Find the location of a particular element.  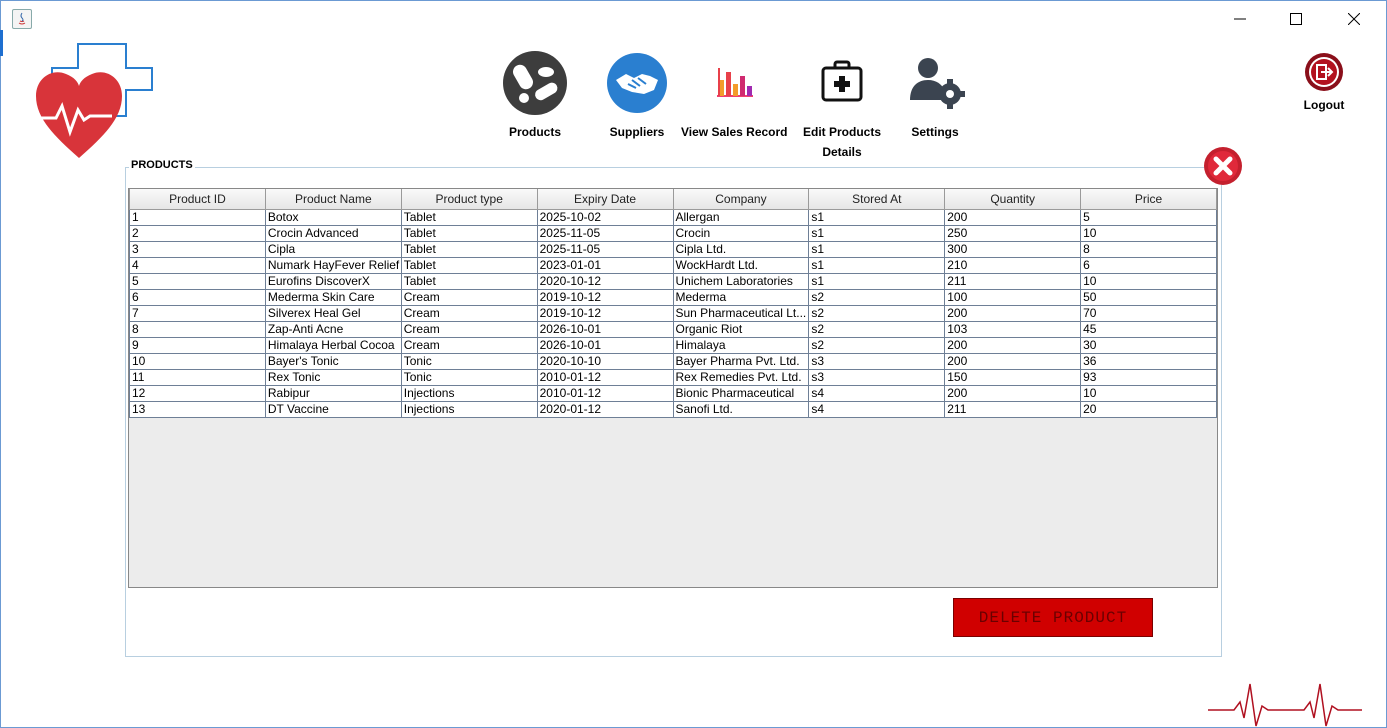

table-cell: 150 is located at coordinates (1013, 377).